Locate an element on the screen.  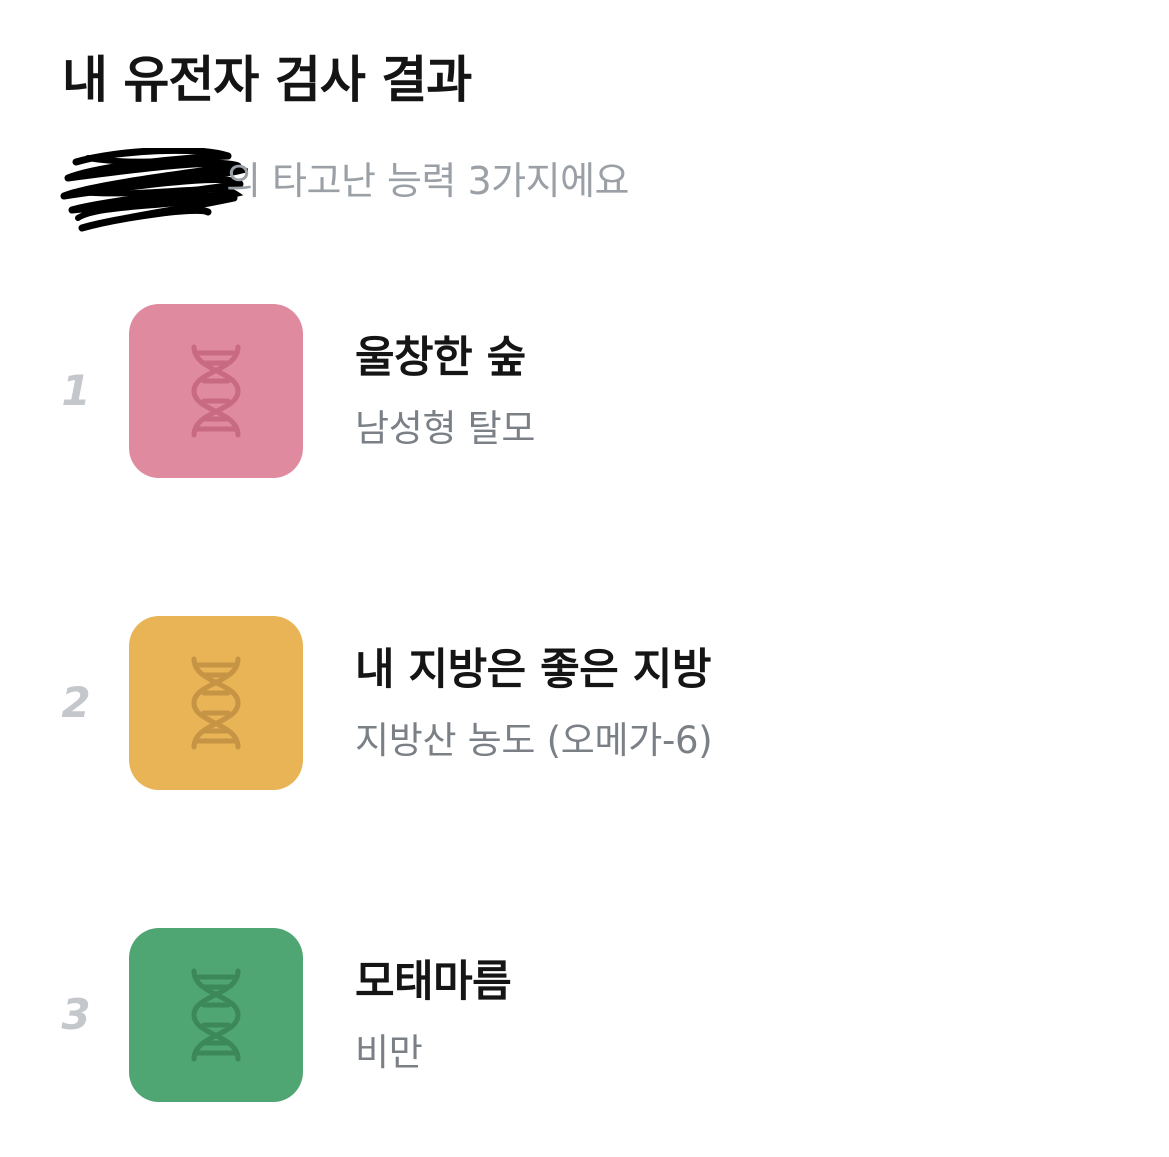
rank-number: 2 is located at coordinates (76, 702).